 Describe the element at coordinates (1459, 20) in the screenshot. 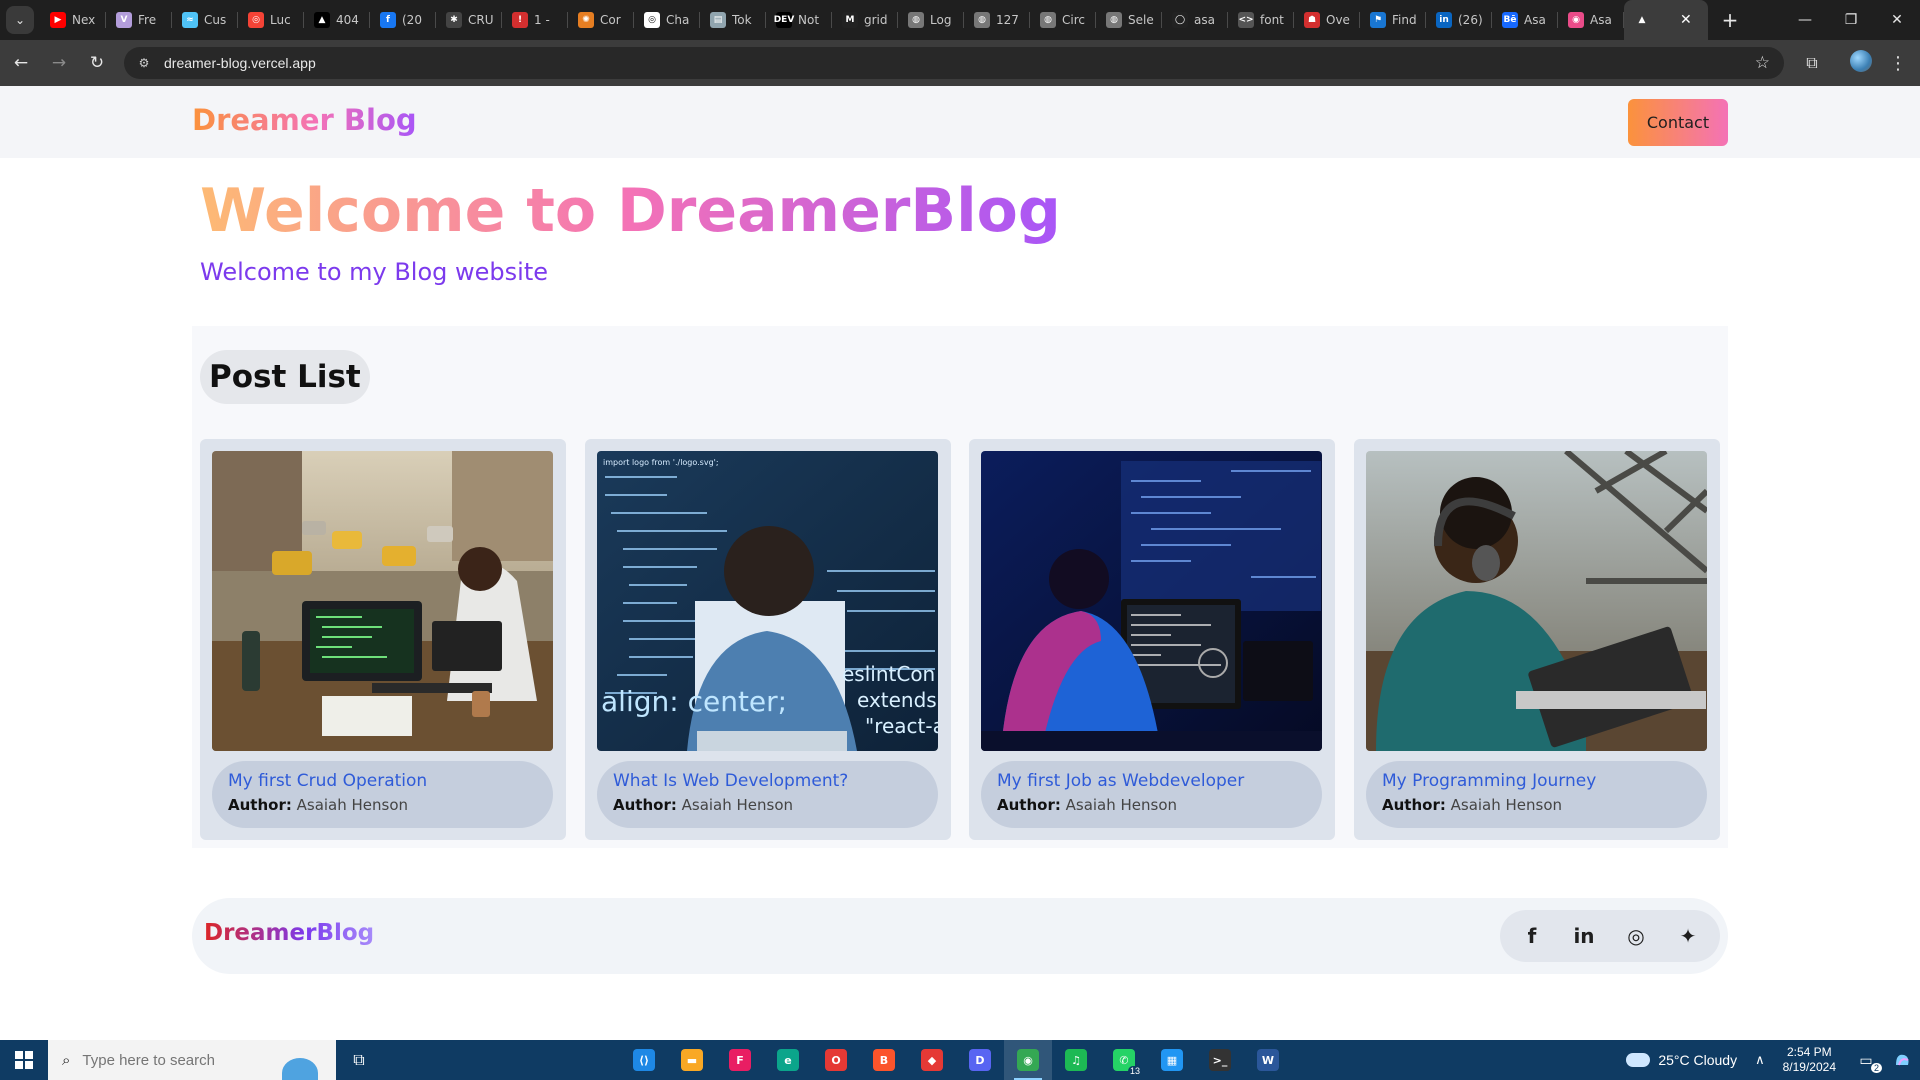

I see `browser-tab: in (26)` at that location.